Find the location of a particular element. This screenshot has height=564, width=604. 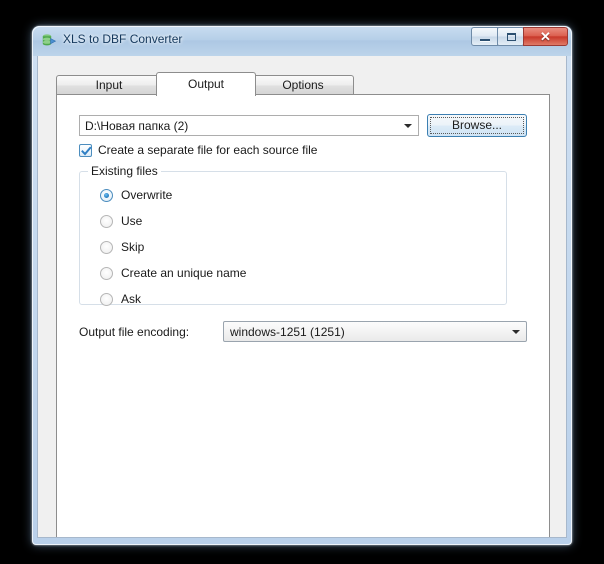

database-app-icon is located at coordinates (49, 41).